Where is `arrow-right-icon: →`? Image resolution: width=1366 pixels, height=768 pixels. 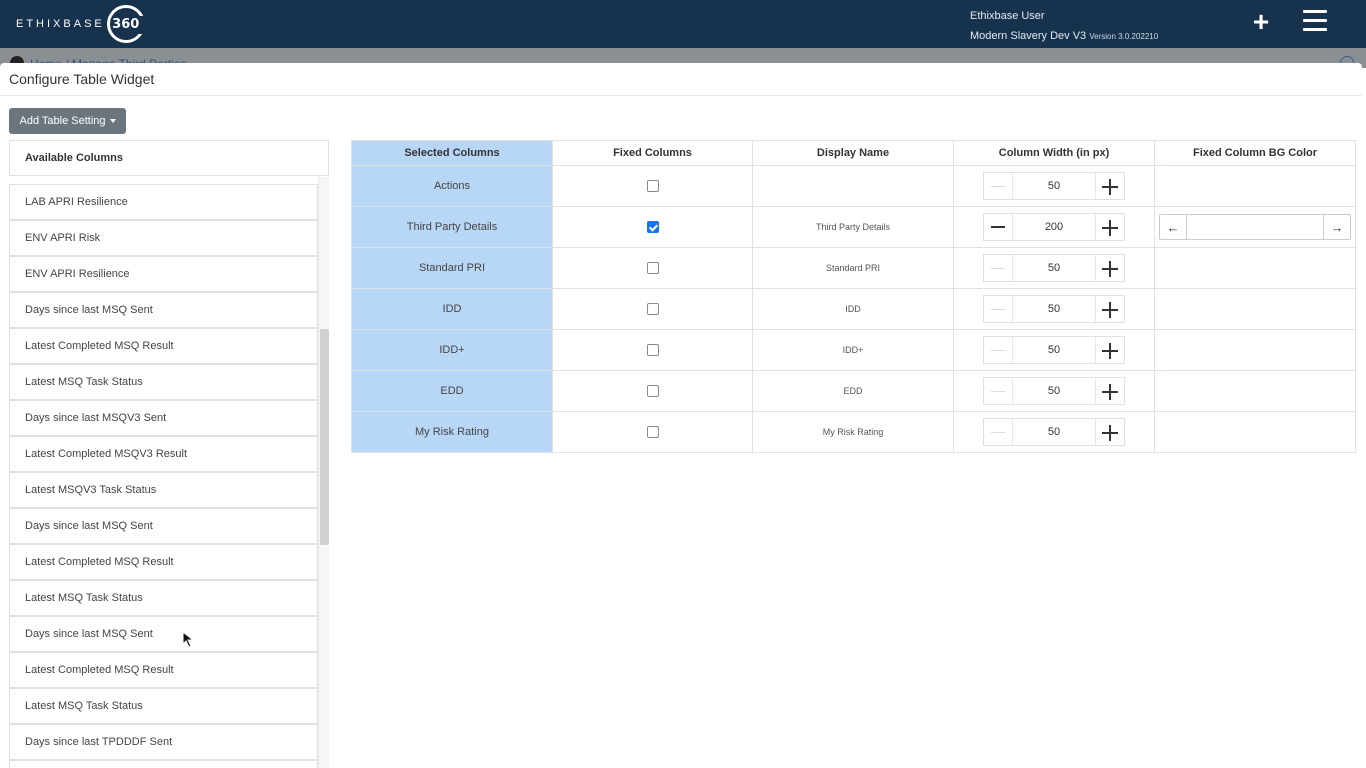
arrow-right-icon: → is located at coordinates (1336, 227).